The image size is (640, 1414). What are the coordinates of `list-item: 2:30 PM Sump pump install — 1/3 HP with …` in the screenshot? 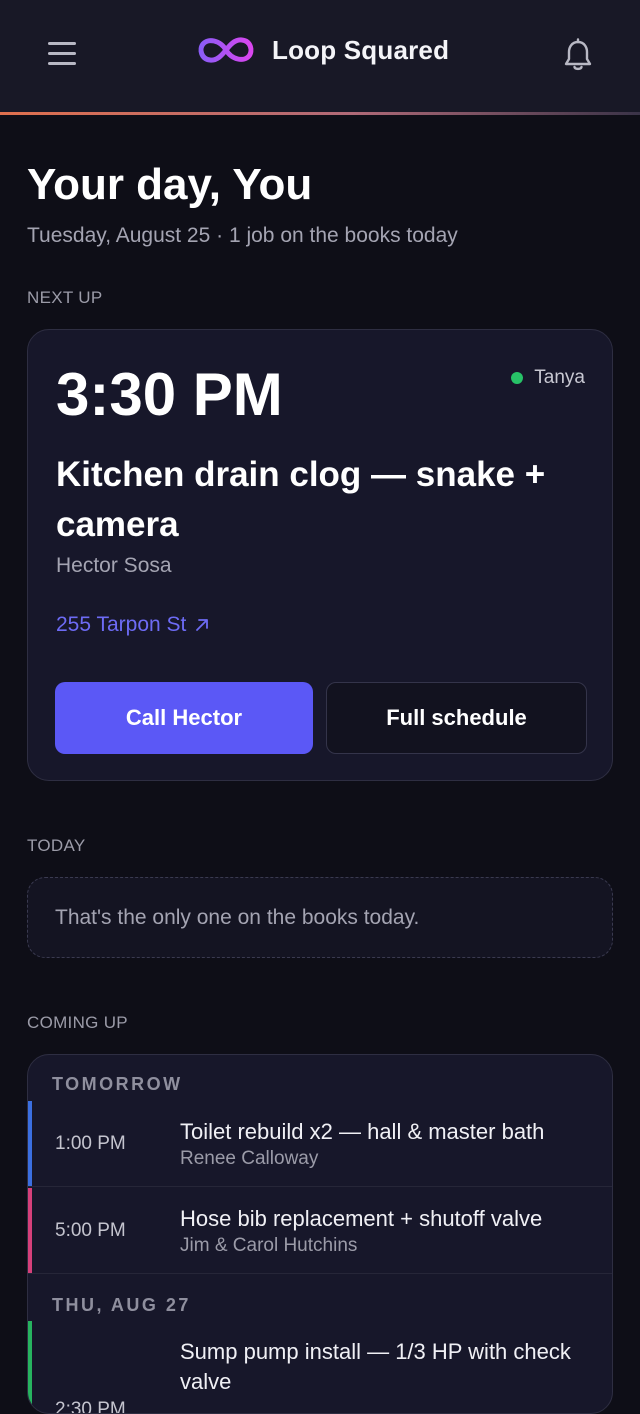 It's located at (320, 1367).